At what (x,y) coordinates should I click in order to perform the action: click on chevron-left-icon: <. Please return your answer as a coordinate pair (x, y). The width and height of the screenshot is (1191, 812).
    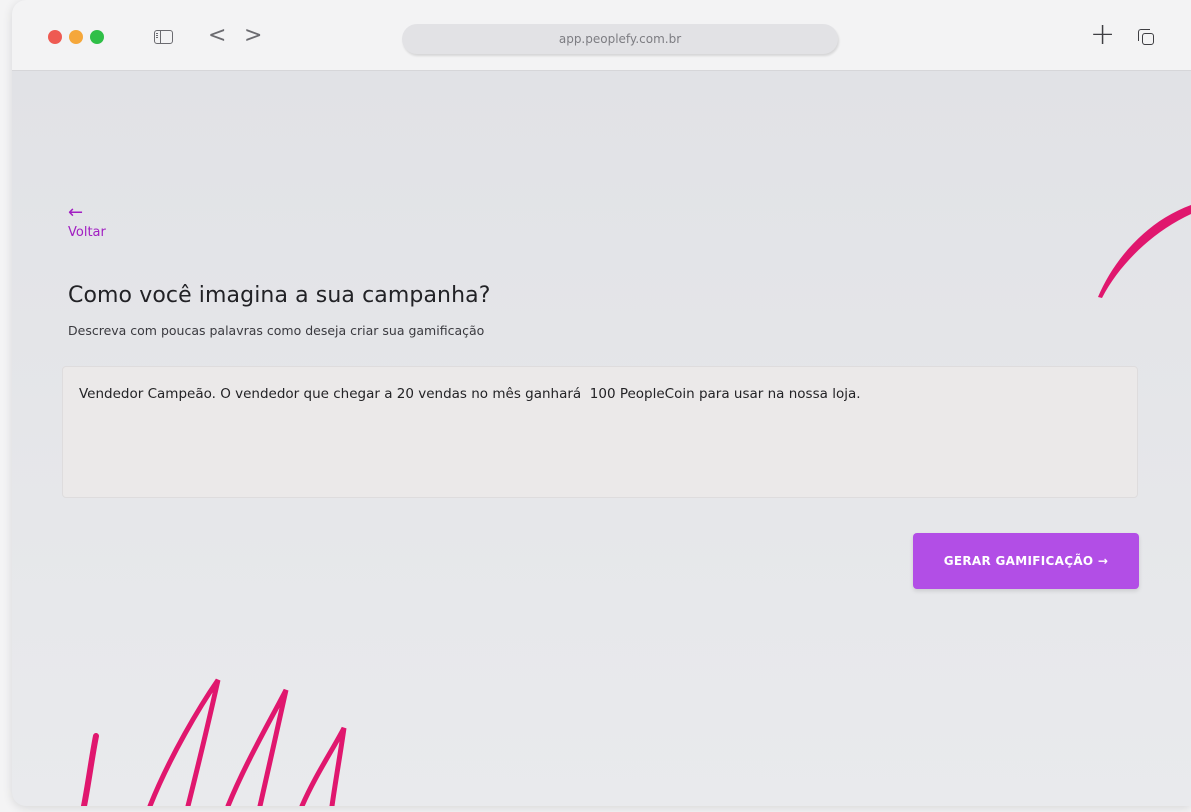
    Looking at the image, I should click on (217, 36).